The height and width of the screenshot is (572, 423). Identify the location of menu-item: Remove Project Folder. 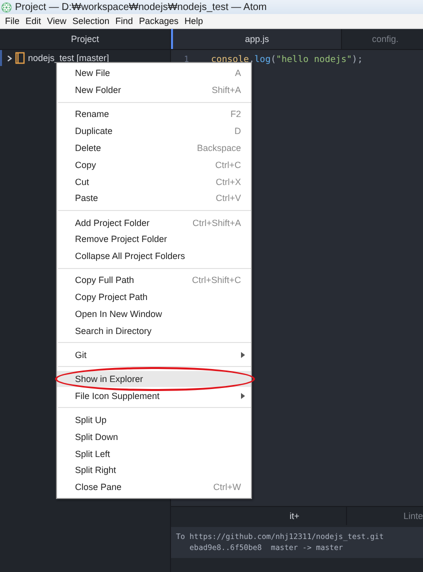
(154, 239).